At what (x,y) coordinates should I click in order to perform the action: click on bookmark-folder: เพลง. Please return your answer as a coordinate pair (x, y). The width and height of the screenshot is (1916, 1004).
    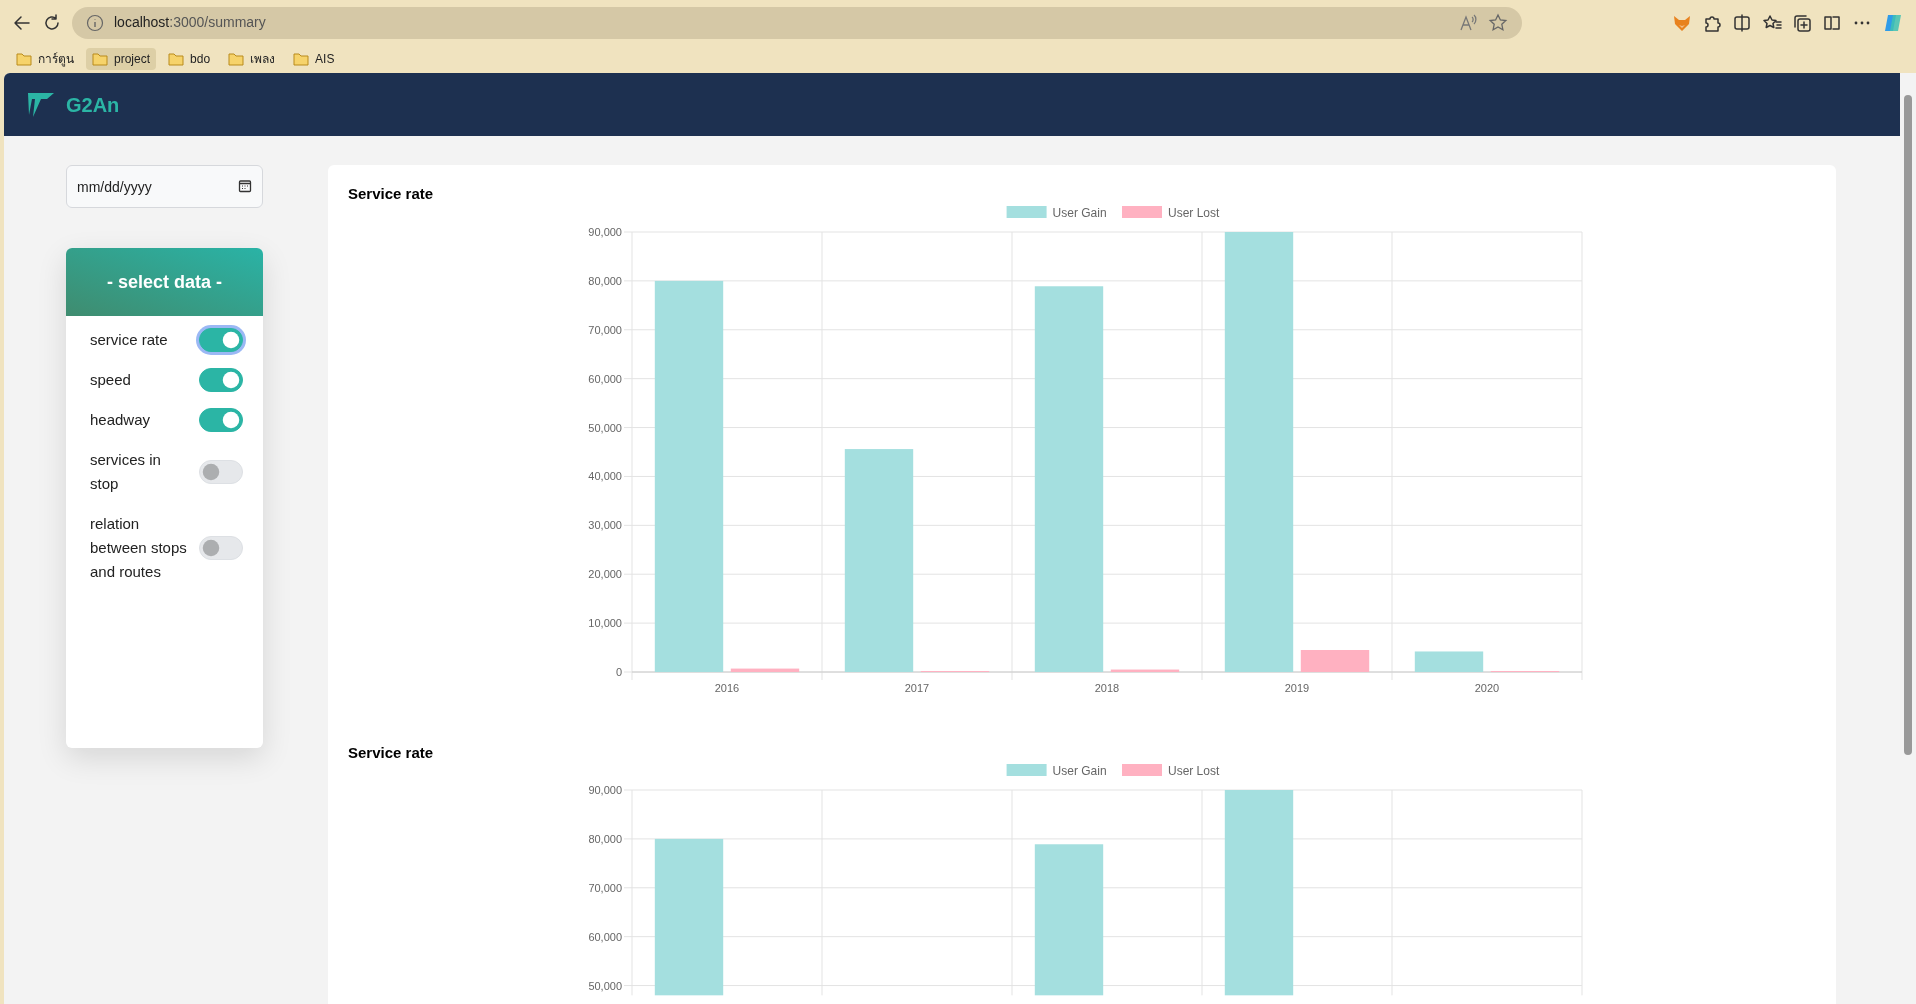
    Looking at the image, I should click on (252, 59).